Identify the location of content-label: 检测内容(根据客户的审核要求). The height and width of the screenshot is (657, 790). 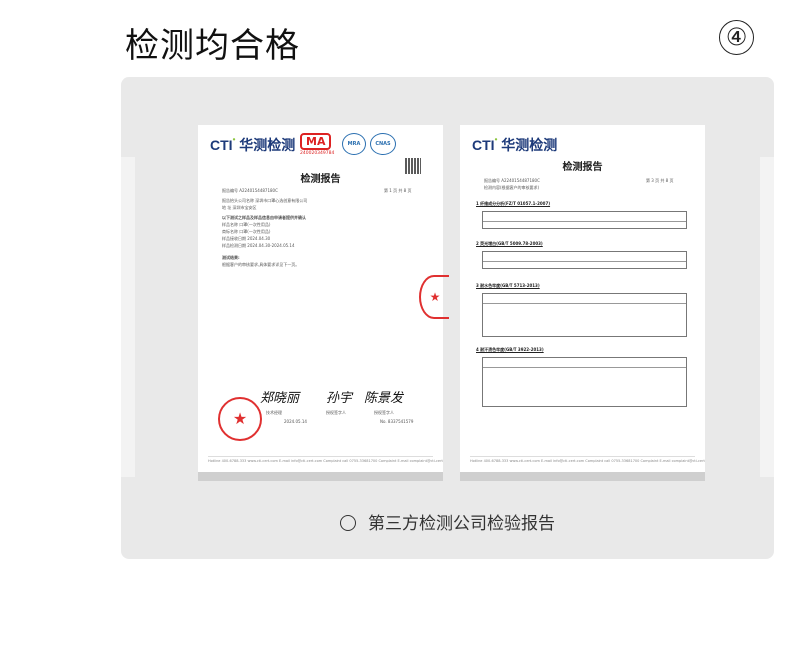
(512, 187).